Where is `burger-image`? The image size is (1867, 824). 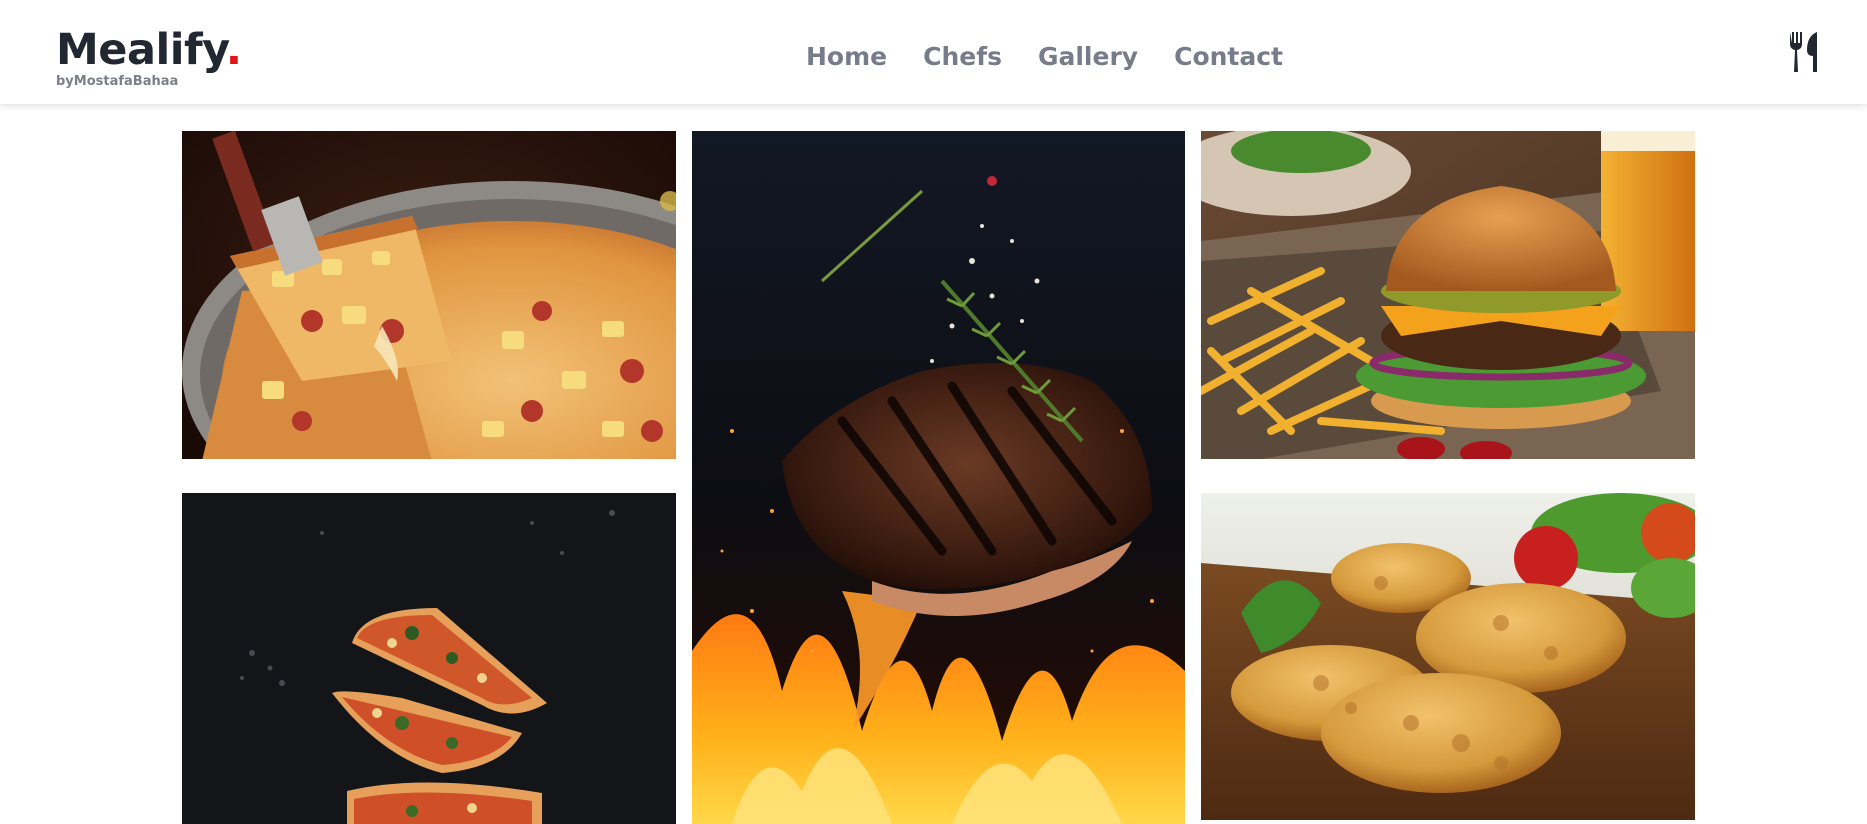 burger-image is located at coordinates (1448, 295).